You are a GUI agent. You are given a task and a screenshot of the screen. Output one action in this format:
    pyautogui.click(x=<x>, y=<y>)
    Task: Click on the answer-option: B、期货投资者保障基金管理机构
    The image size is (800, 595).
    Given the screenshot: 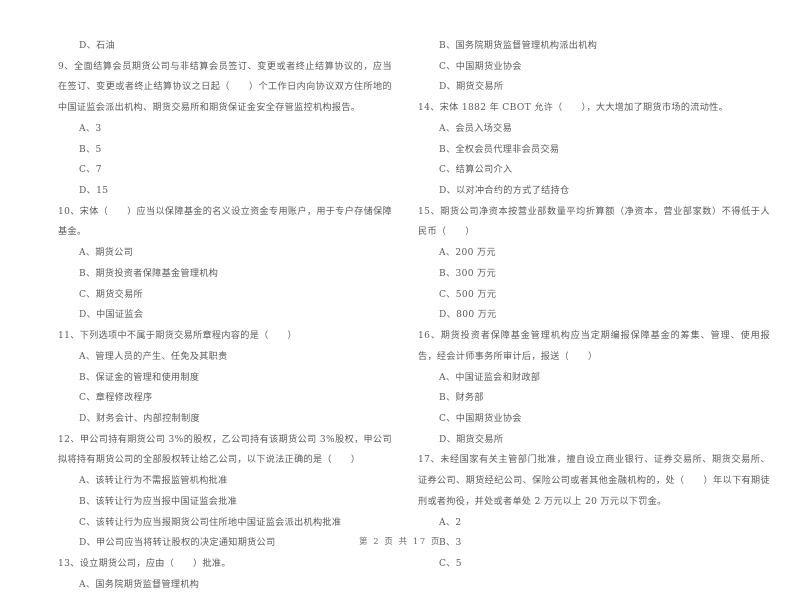 What is the action you would take?
    pyautogui.click(x=149, y=273)
    